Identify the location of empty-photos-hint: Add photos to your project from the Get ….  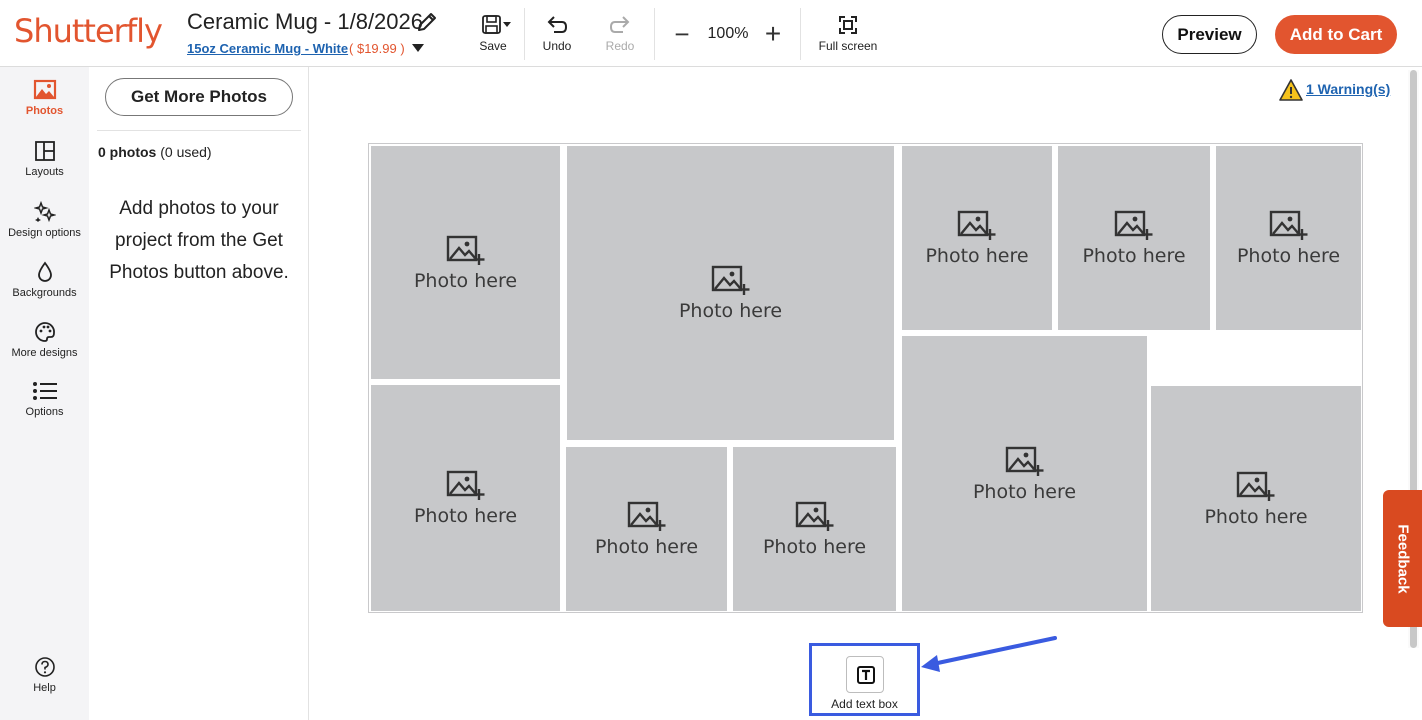
(199, 240).